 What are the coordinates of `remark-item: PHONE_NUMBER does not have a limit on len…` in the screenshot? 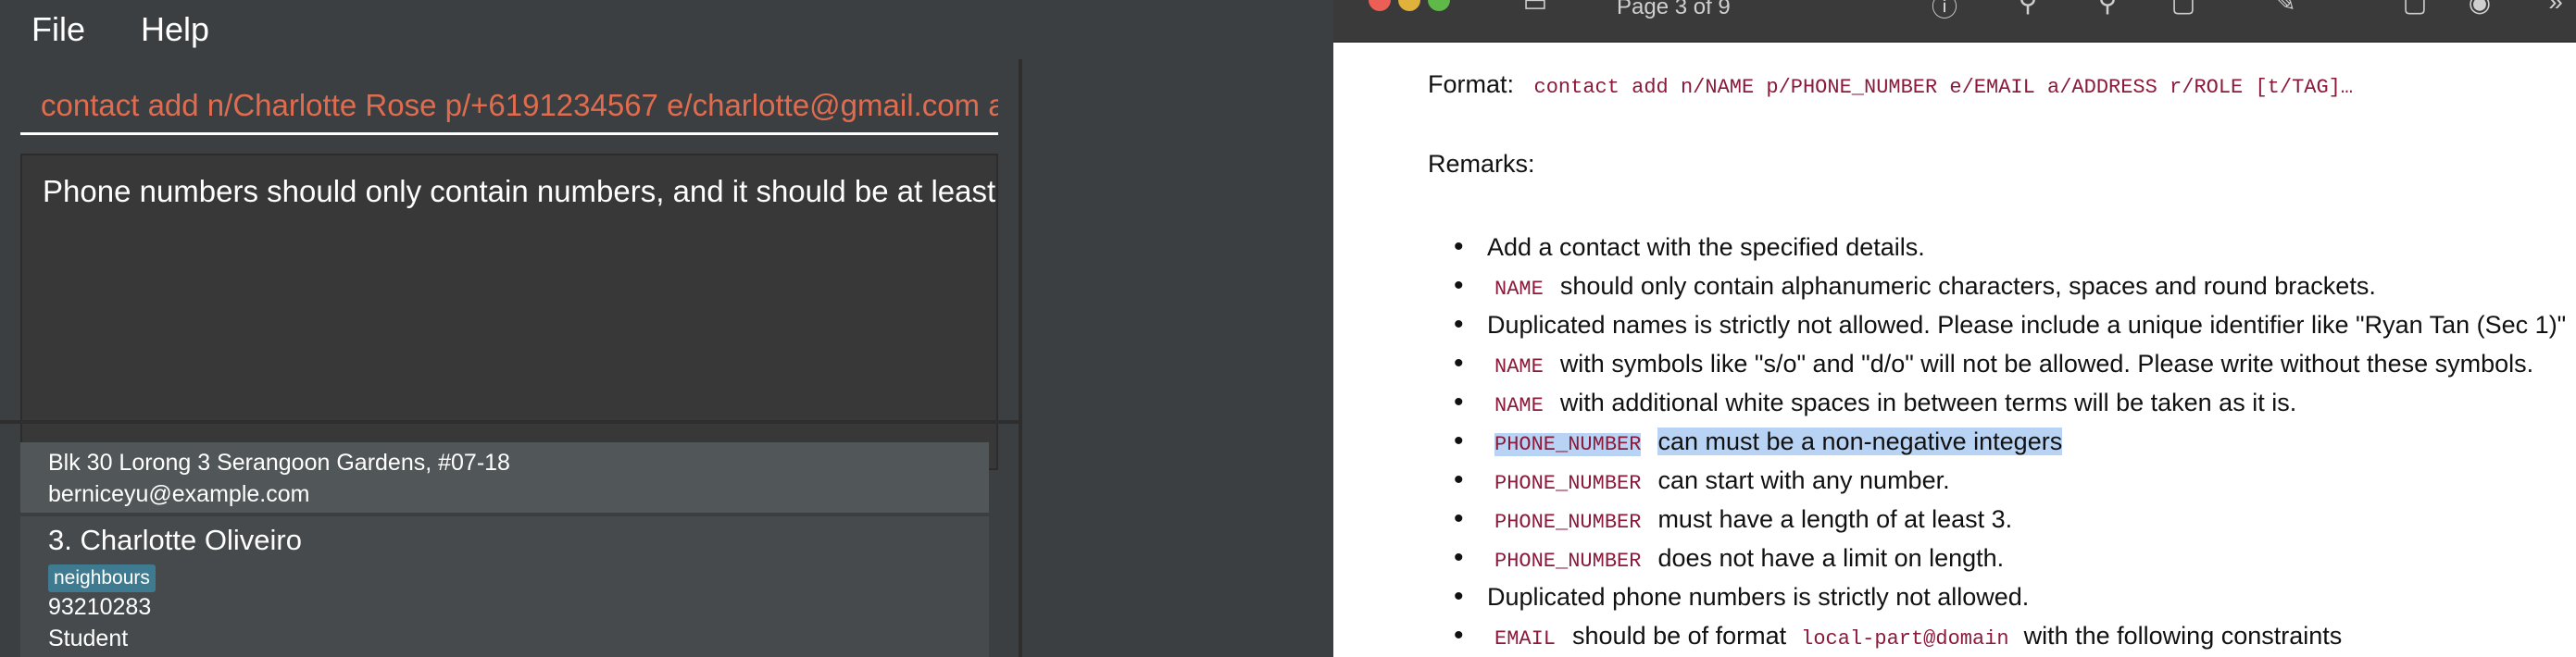 It's located at (2002, 558).